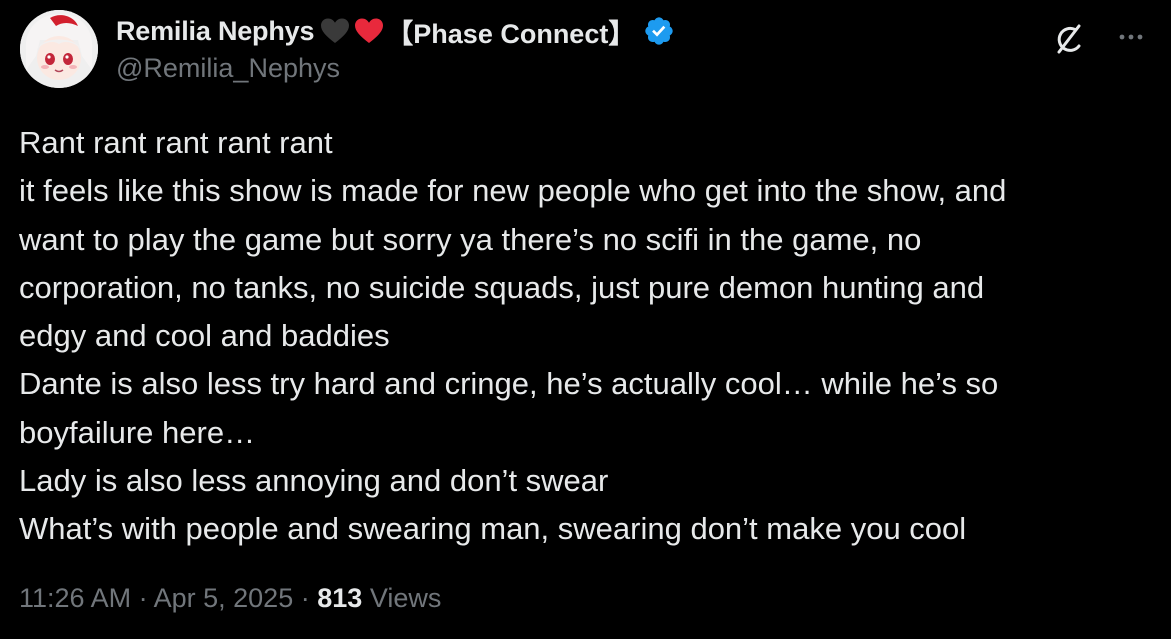  What do you see at coordinates (59, 49) in the screenshot?
I see `avatar` at bounding box center [59, 49].